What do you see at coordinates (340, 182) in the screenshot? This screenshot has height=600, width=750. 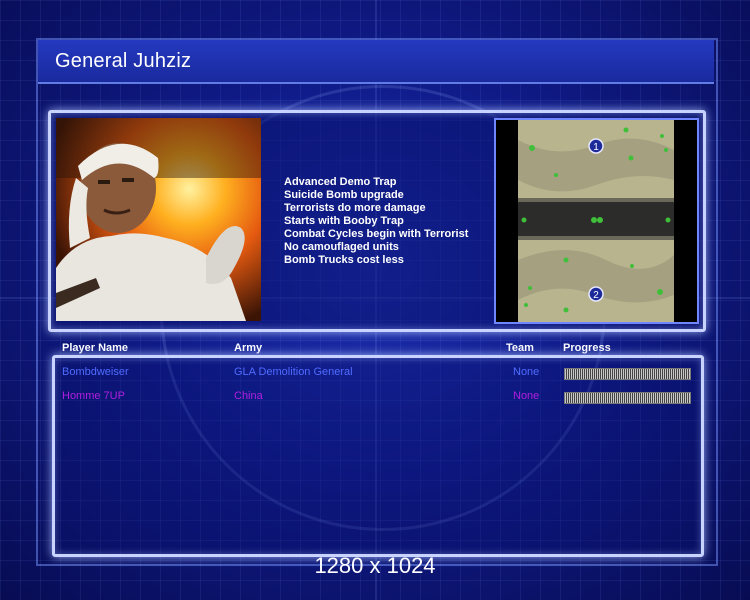 I see `feature-item: Advanced Demo Trap` at bounding box center [340, 182].